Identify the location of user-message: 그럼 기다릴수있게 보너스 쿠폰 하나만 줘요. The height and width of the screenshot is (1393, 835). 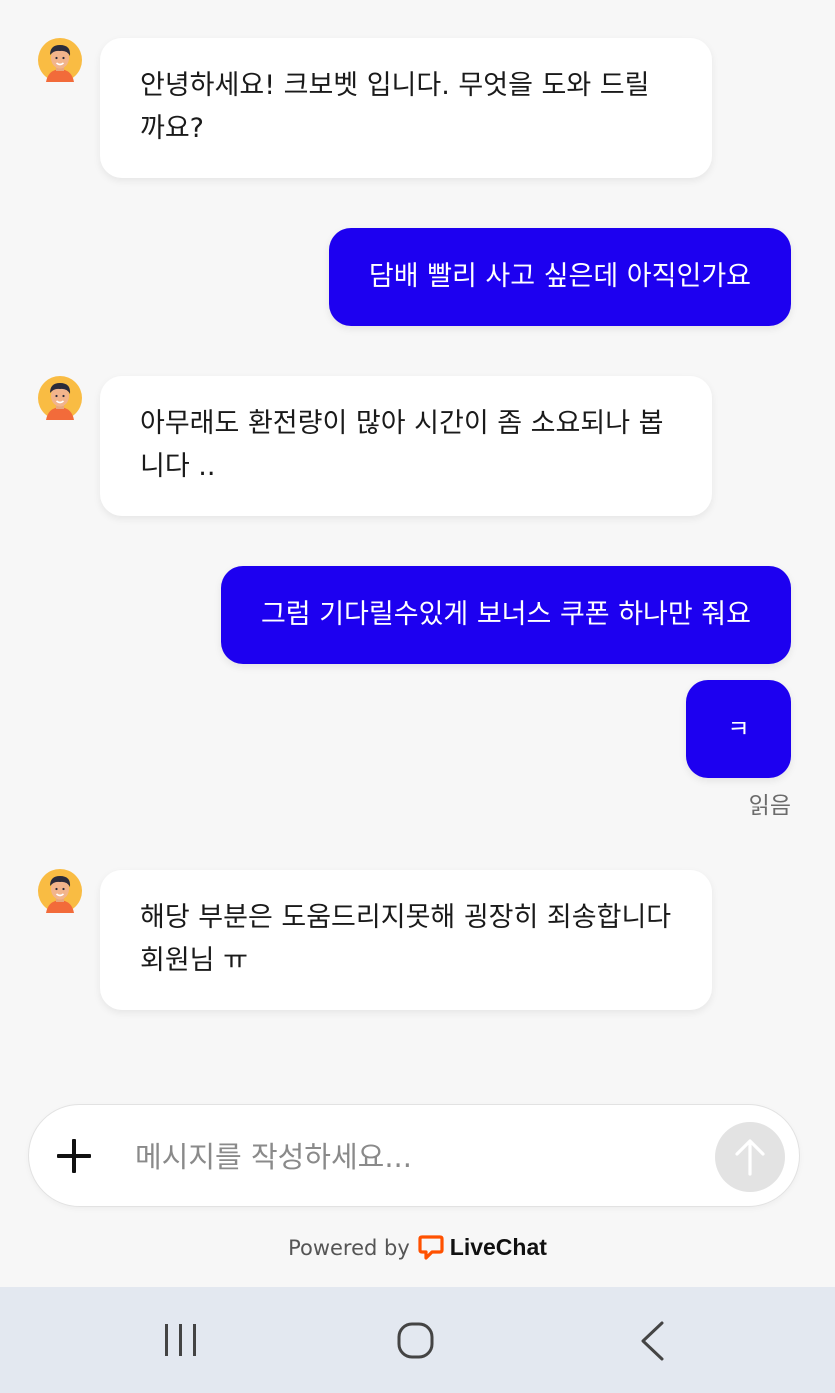
(505, 615).